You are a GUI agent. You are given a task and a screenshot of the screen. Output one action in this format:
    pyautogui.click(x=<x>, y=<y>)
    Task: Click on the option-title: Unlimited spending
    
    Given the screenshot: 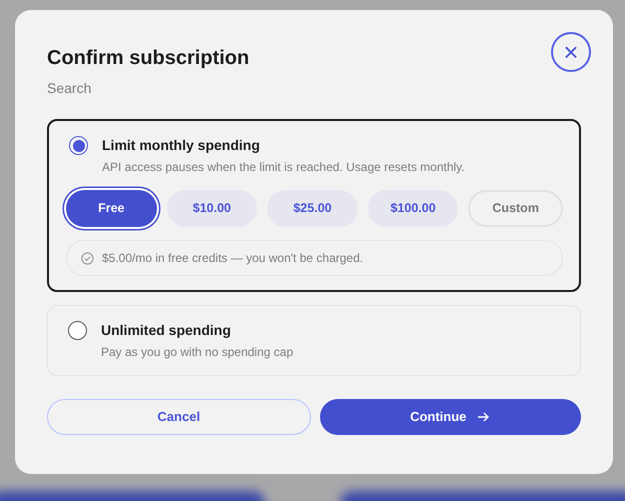 What is the action you would take?
    pyautogui.click(x=166, y=330)
    